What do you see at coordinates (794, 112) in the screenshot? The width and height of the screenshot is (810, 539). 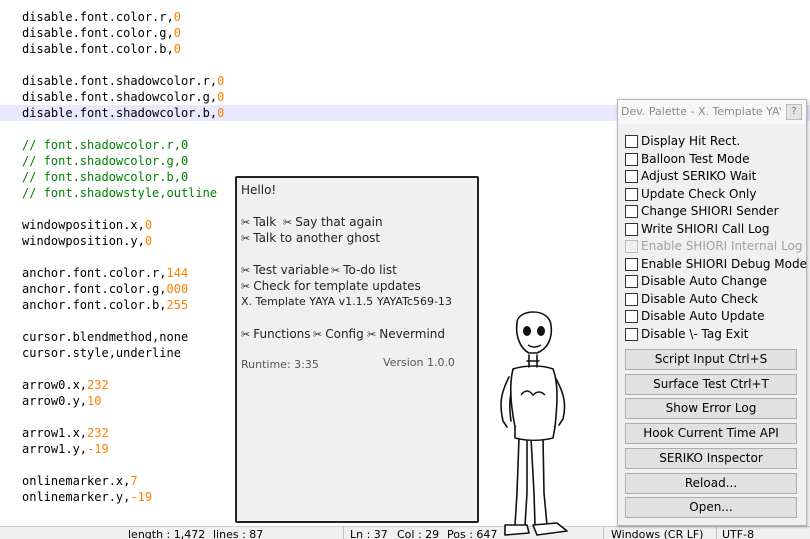 I see `help-button: ?` at bounding box center [794, 112].